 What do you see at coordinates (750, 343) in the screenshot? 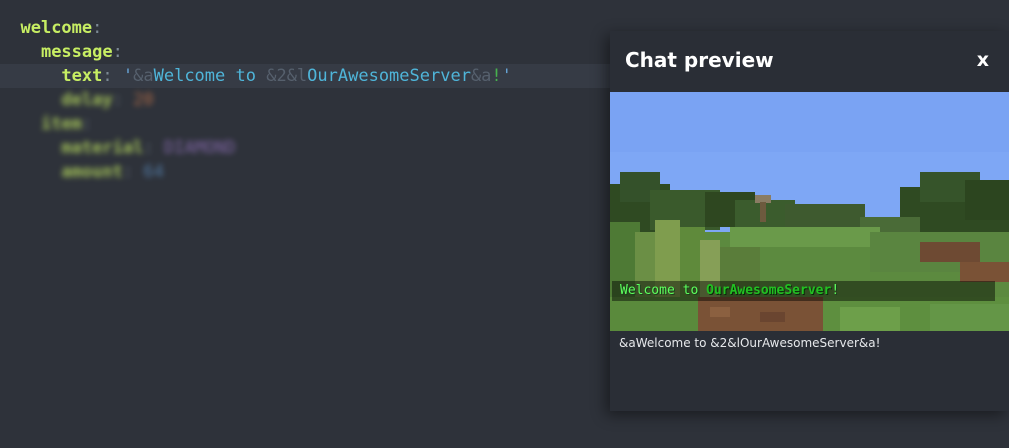
I see `raw-message-text: &aWelcome to &2&lOurAwesomeServer&a!` at bounding box center [750, 343].